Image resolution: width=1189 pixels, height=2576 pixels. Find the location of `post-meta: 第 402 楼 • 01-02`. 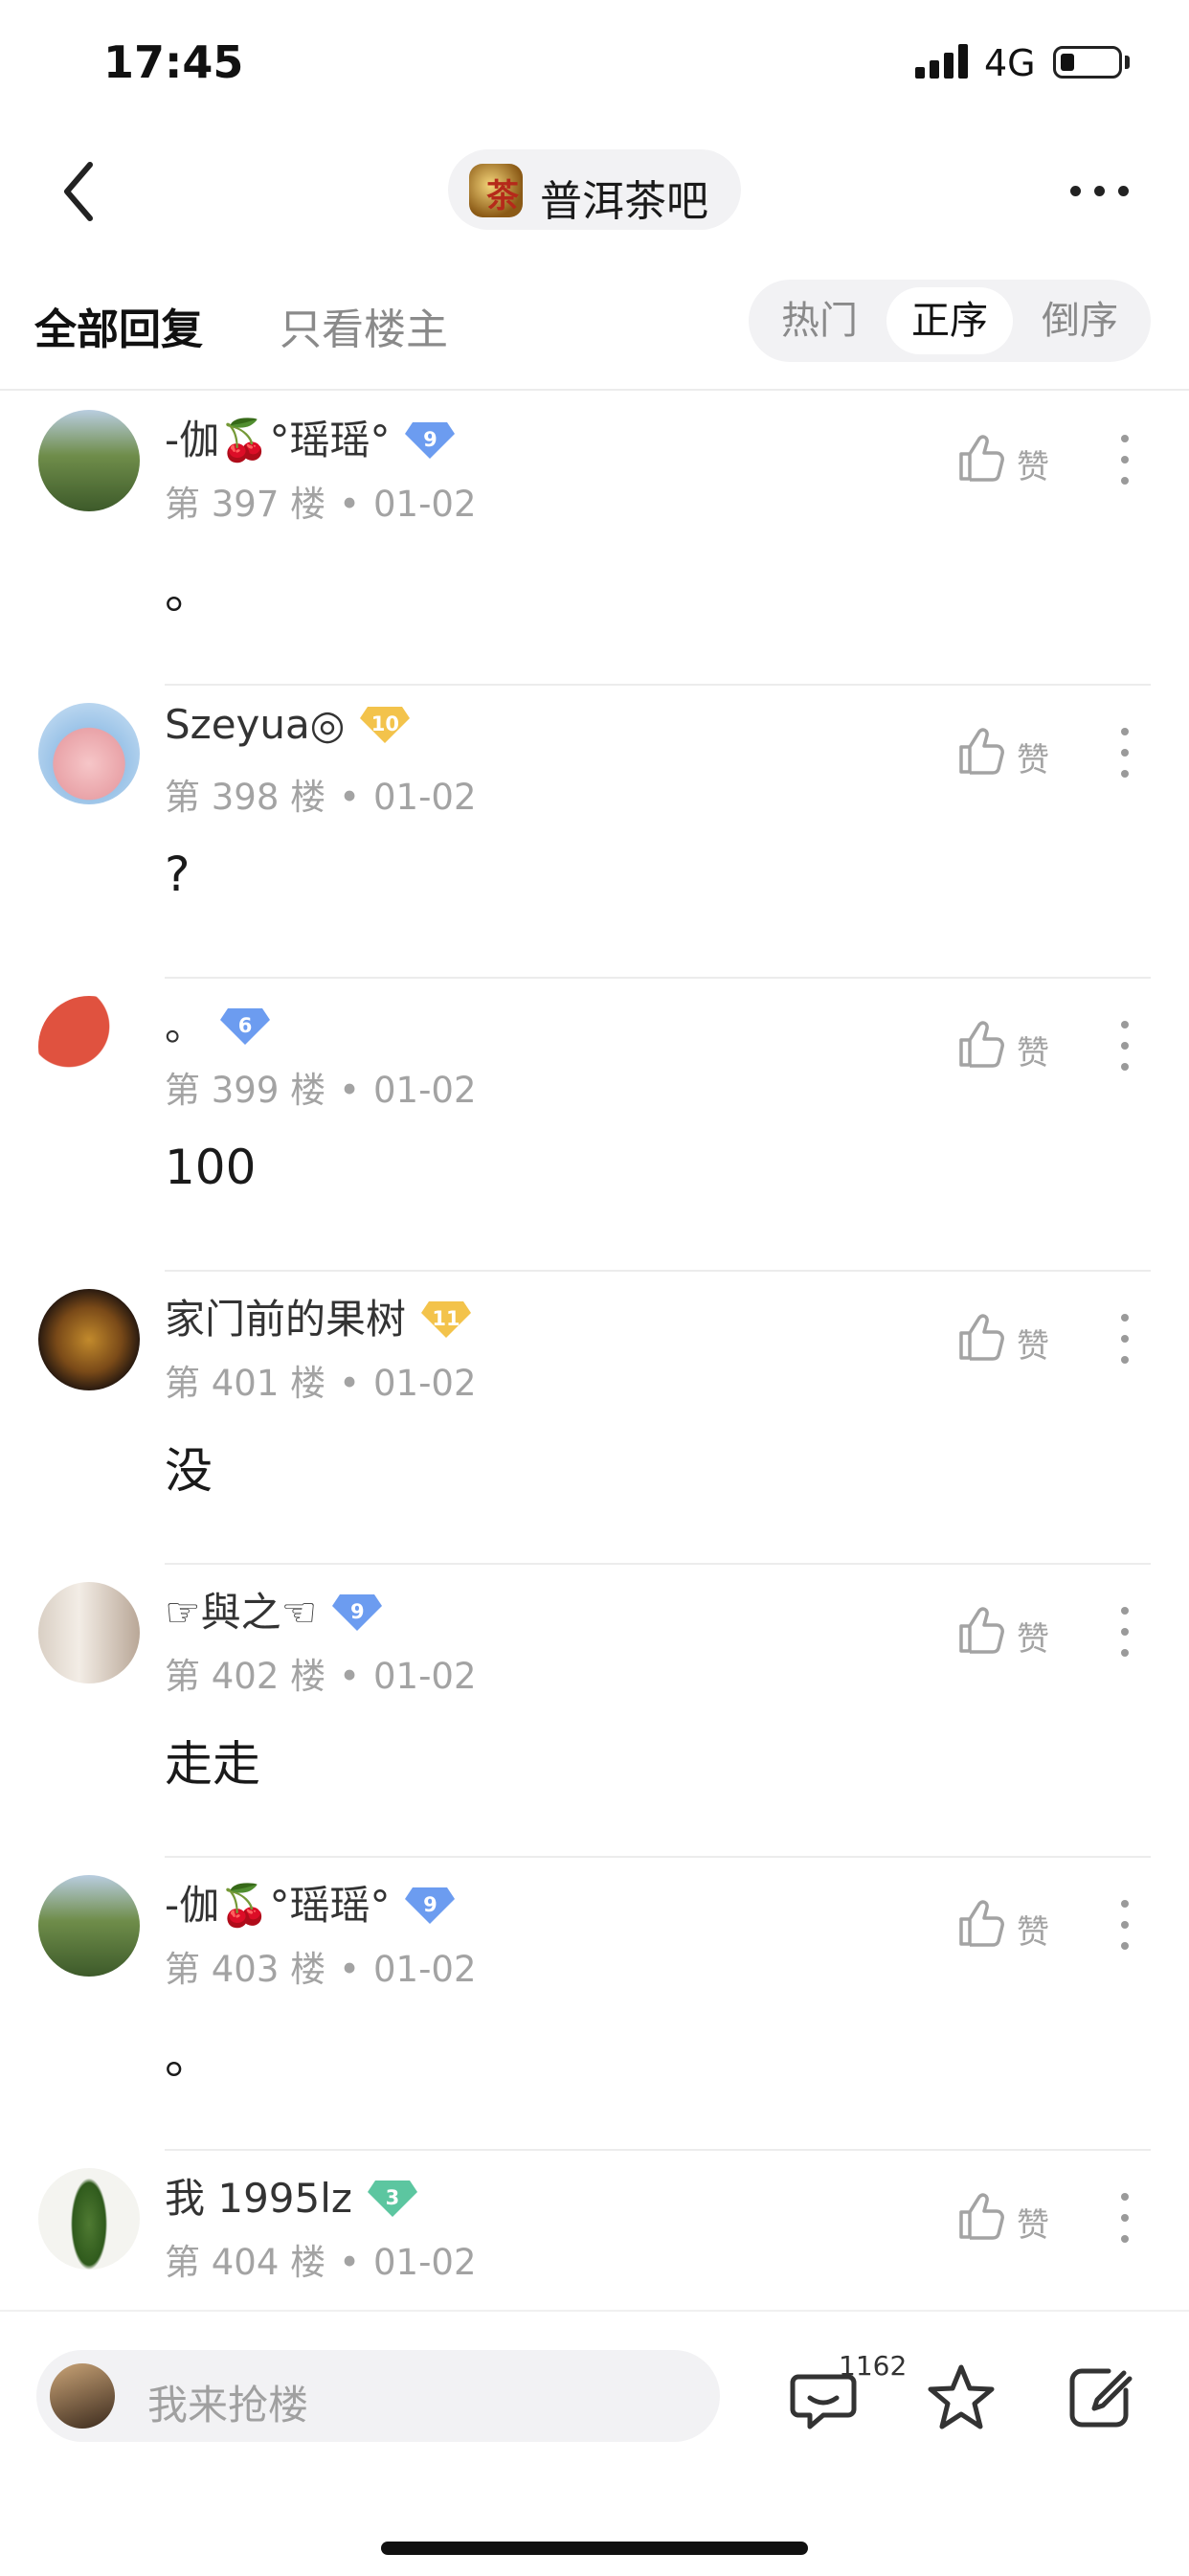

post-meta: 第 402 楼 • 01-02 is located at coordinates (321, 1676).